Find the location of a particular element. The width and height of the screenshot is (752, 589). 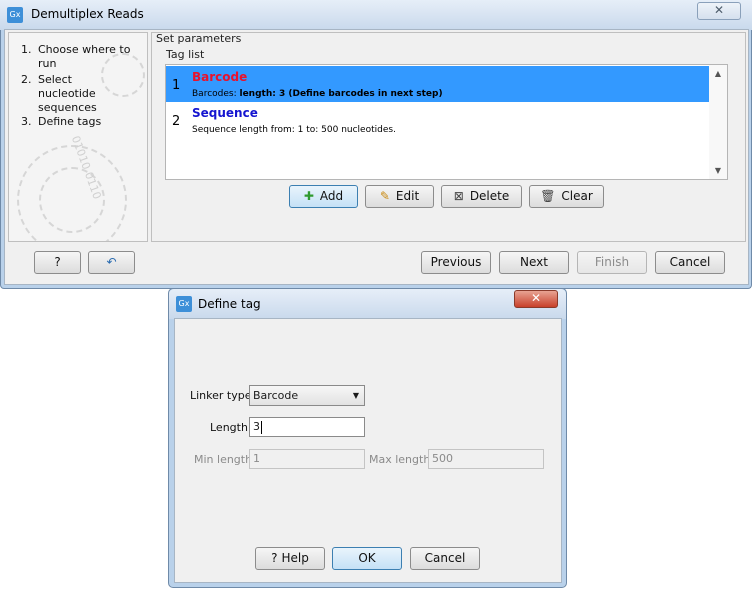

previous-button: Previous is located at coordinates (456, 262).